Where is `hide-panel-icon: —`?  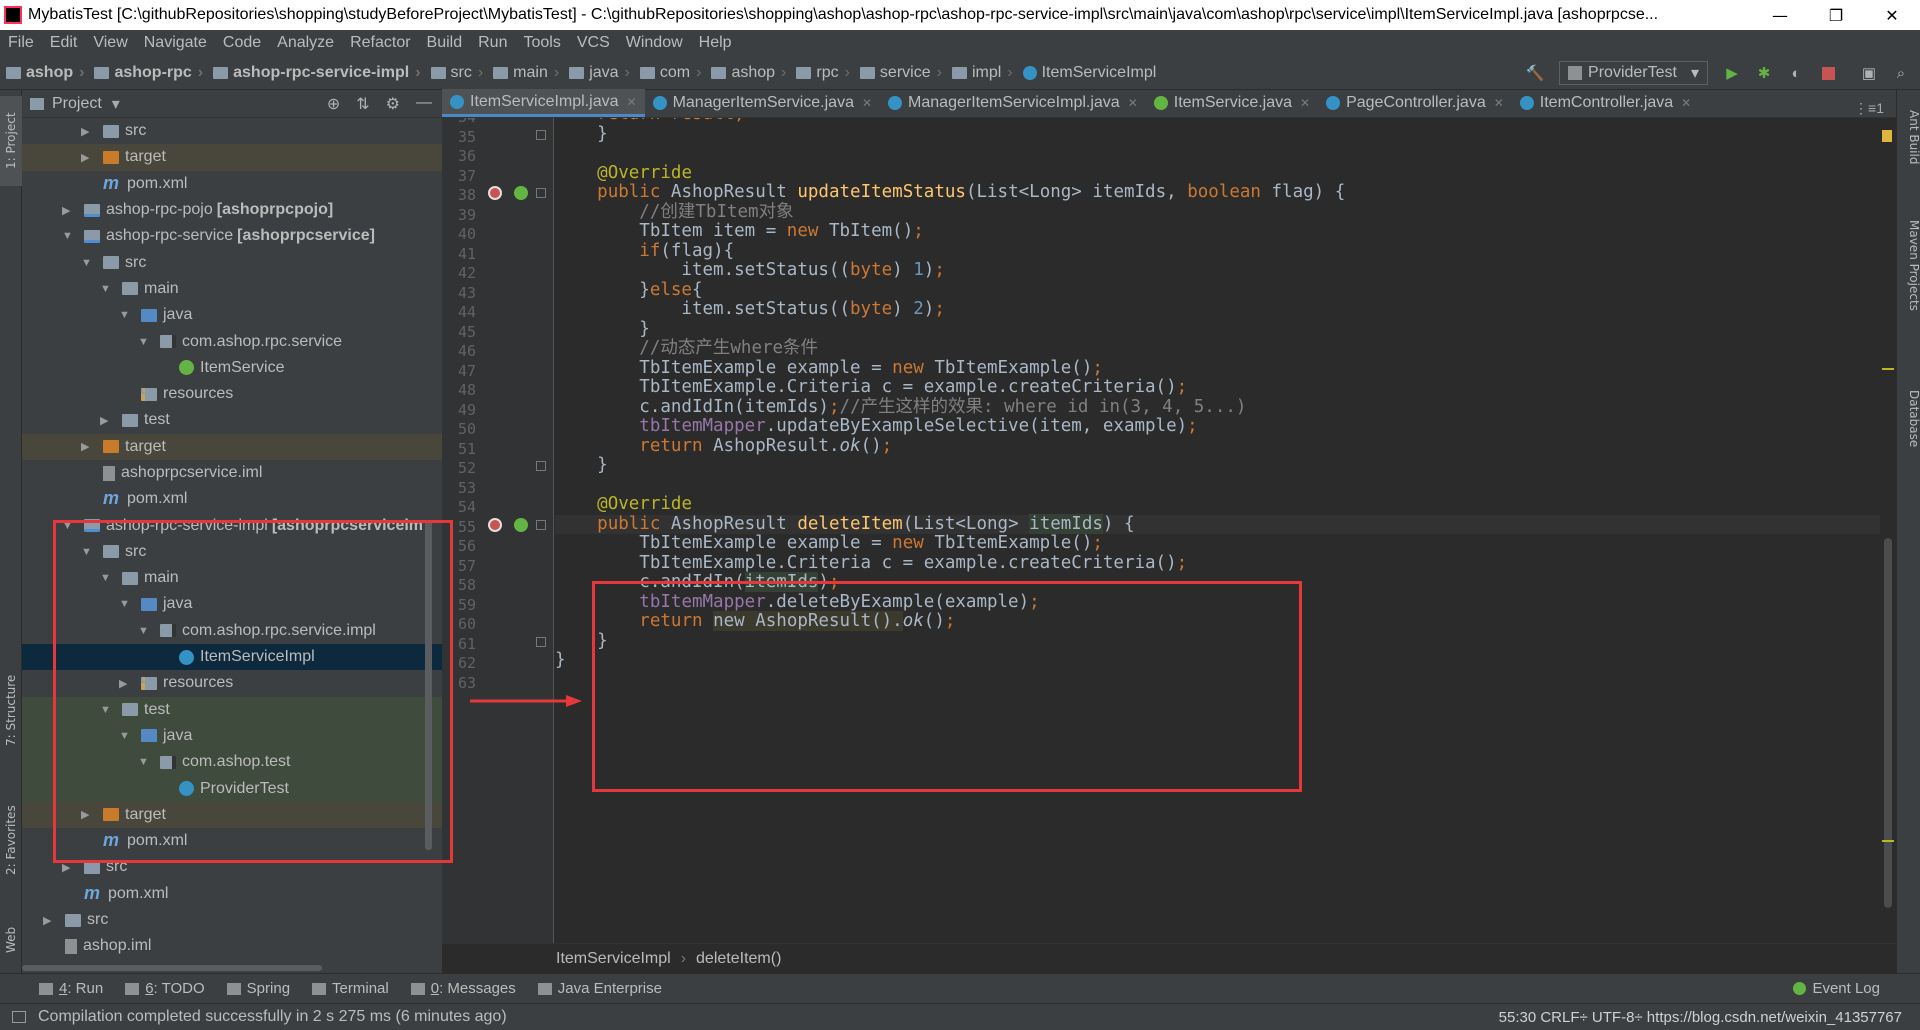 hide-panel-icon: — is located at coordinates (424, 104).